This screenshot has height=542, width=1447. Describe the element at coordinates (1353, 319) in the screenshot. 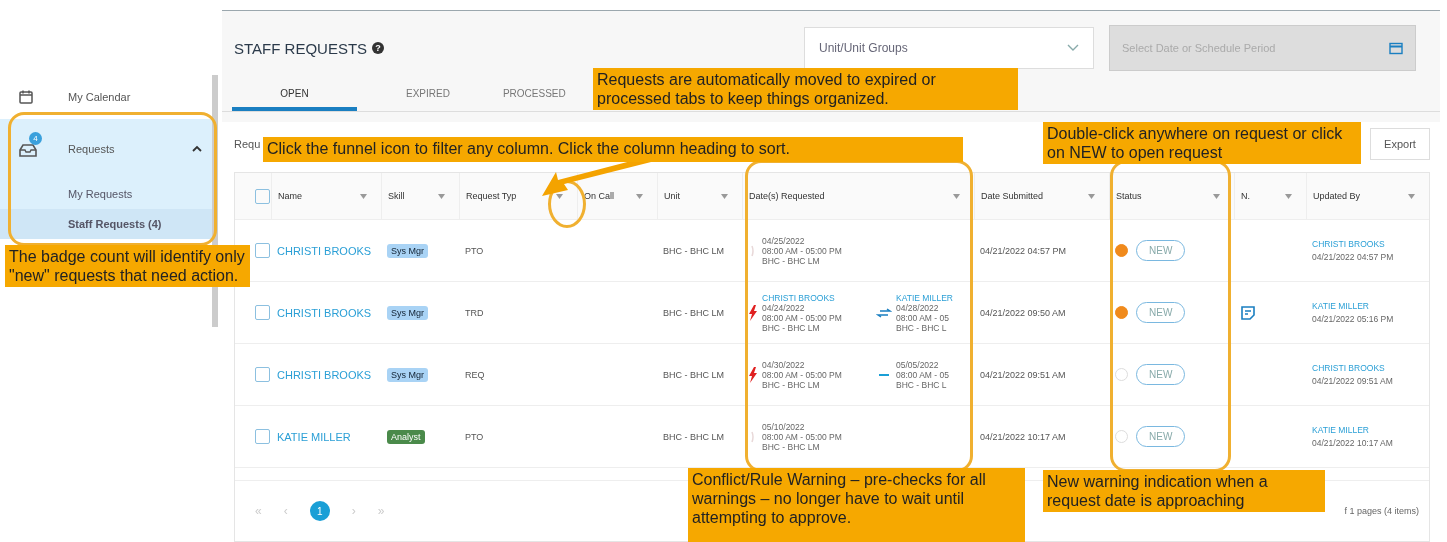

I see `updated-date: 04/21/2022 05:16 PM` at that location.